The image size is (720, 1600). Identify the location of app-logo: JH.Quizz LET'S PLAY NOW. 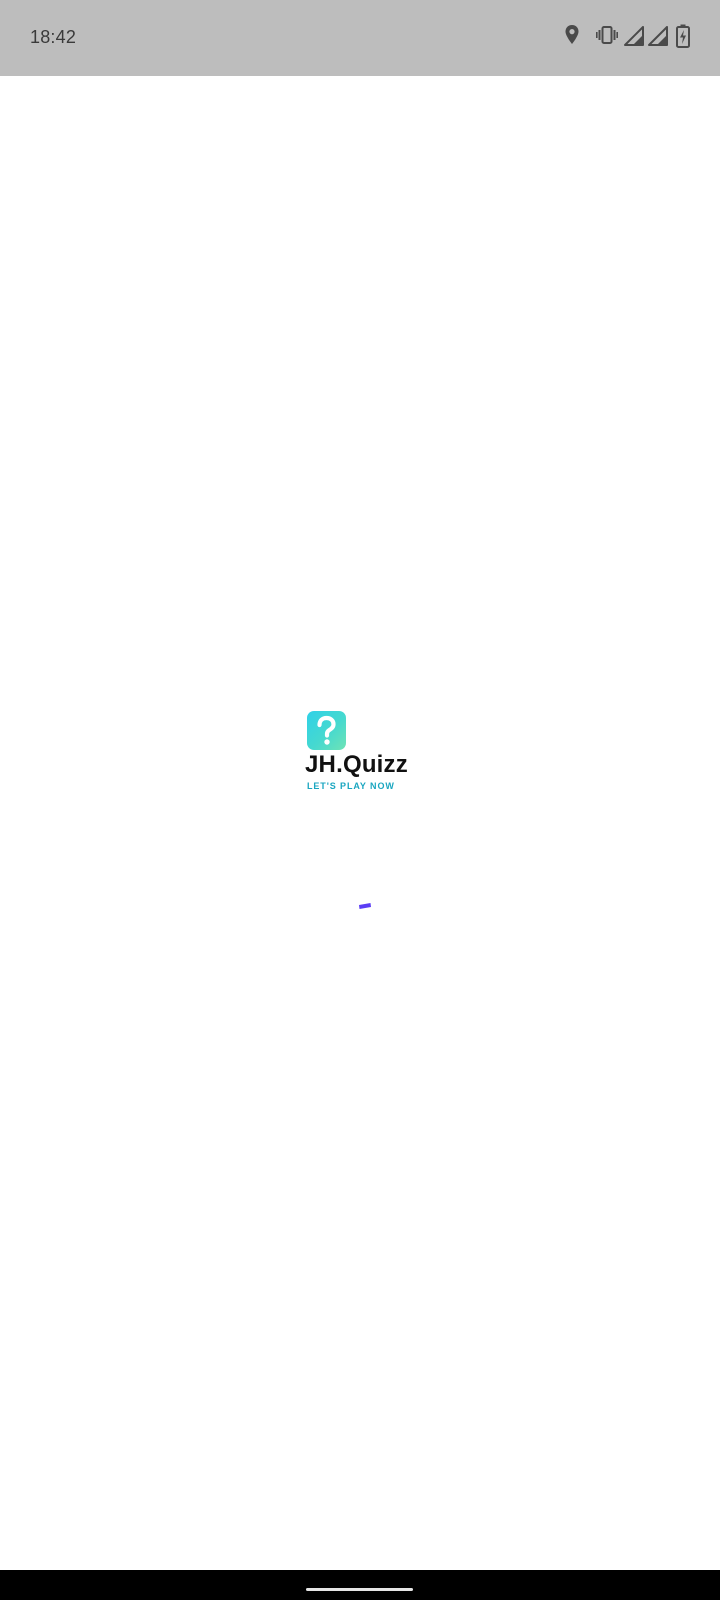
(364, 751).